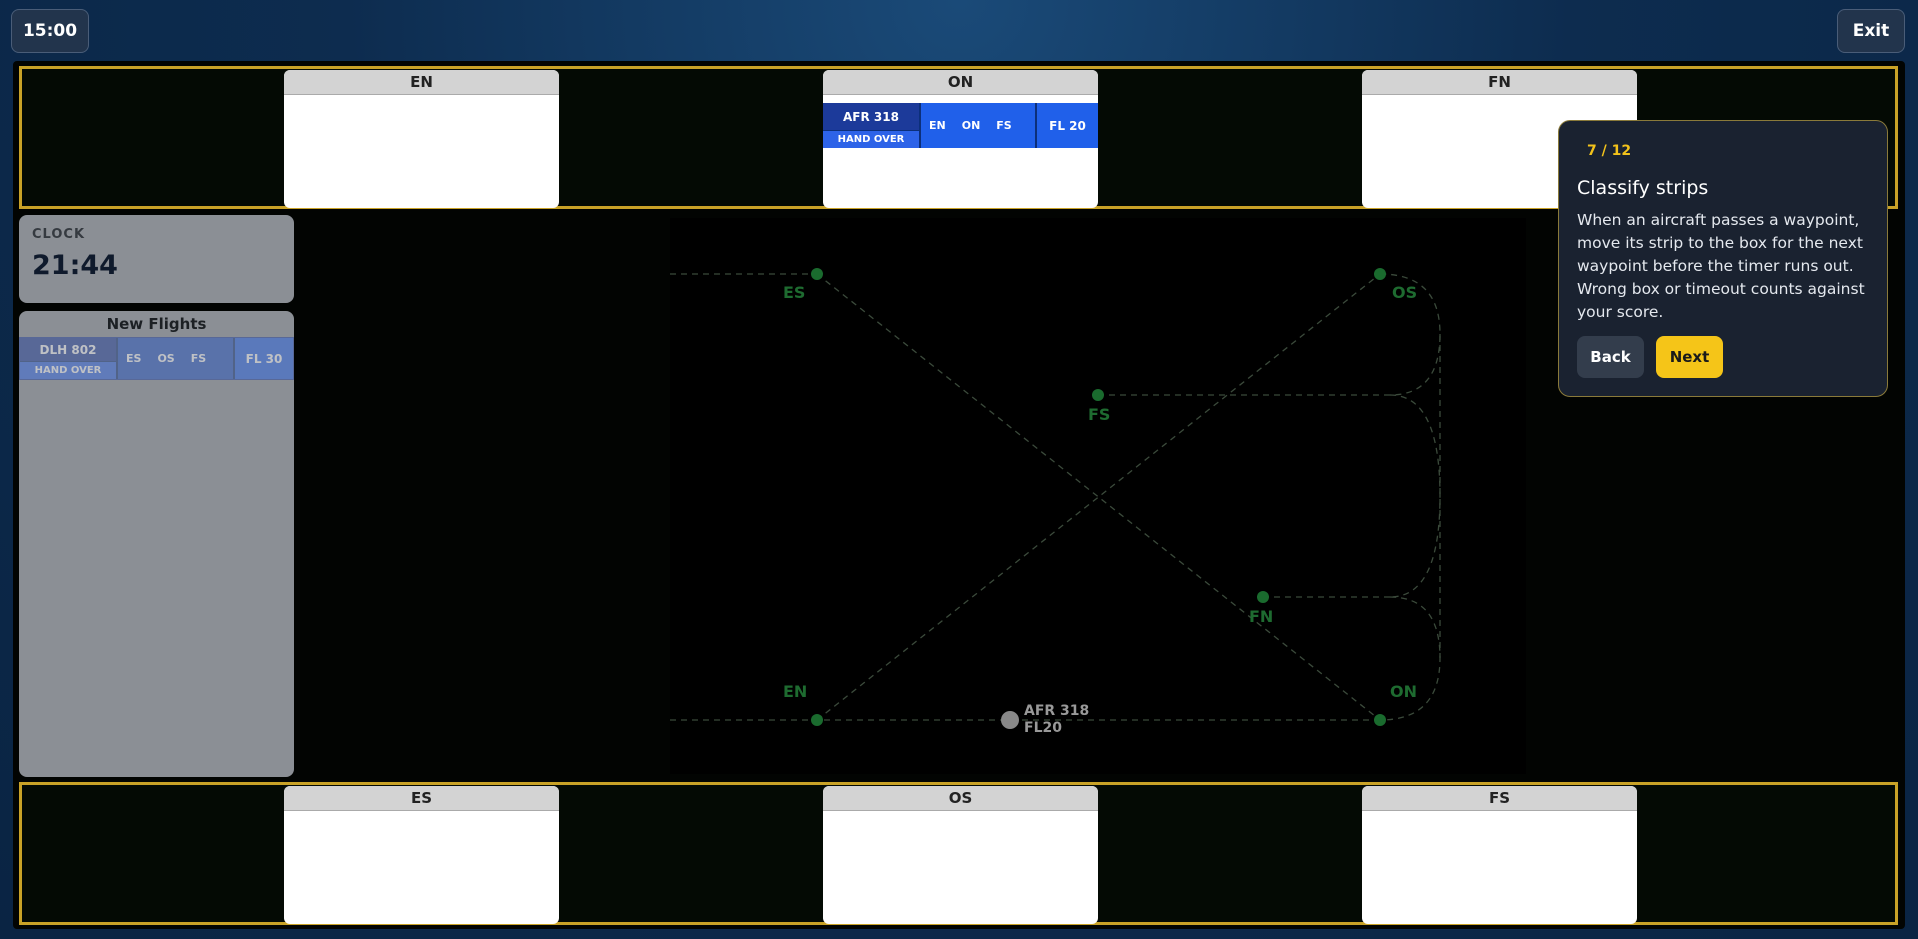  What do you see at coordinates (971, 125) in the screenshot?
I see `strip-route-point: ON` at bounding box center [971, 125].